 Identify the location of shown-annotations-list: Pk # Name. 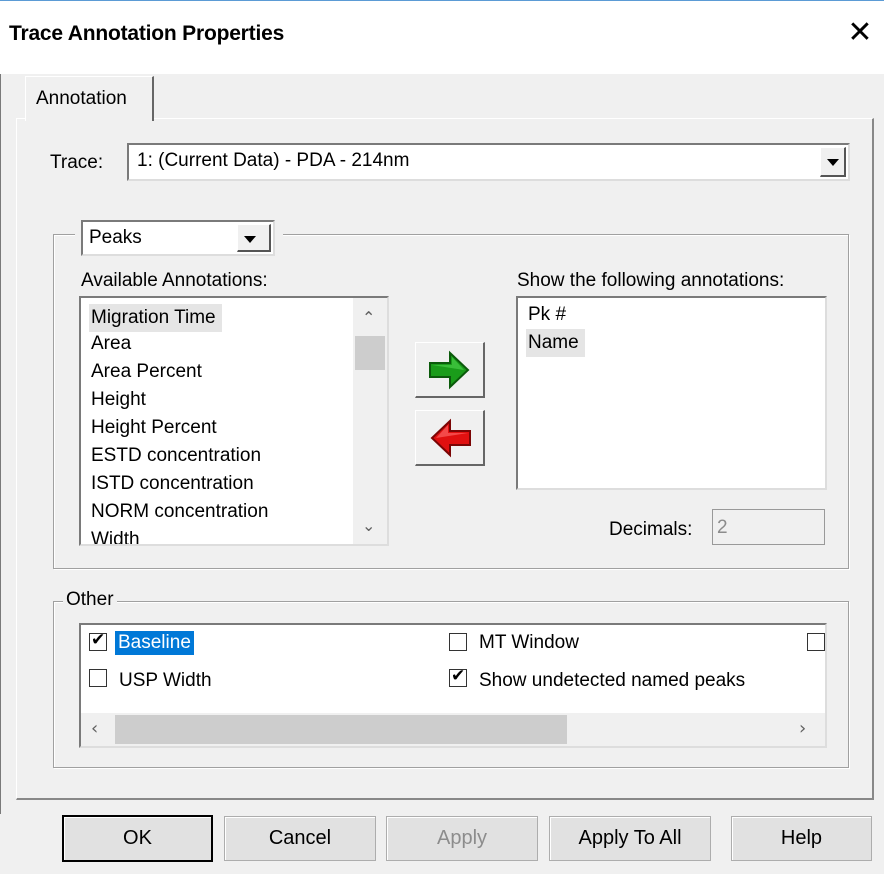
(671, 393).